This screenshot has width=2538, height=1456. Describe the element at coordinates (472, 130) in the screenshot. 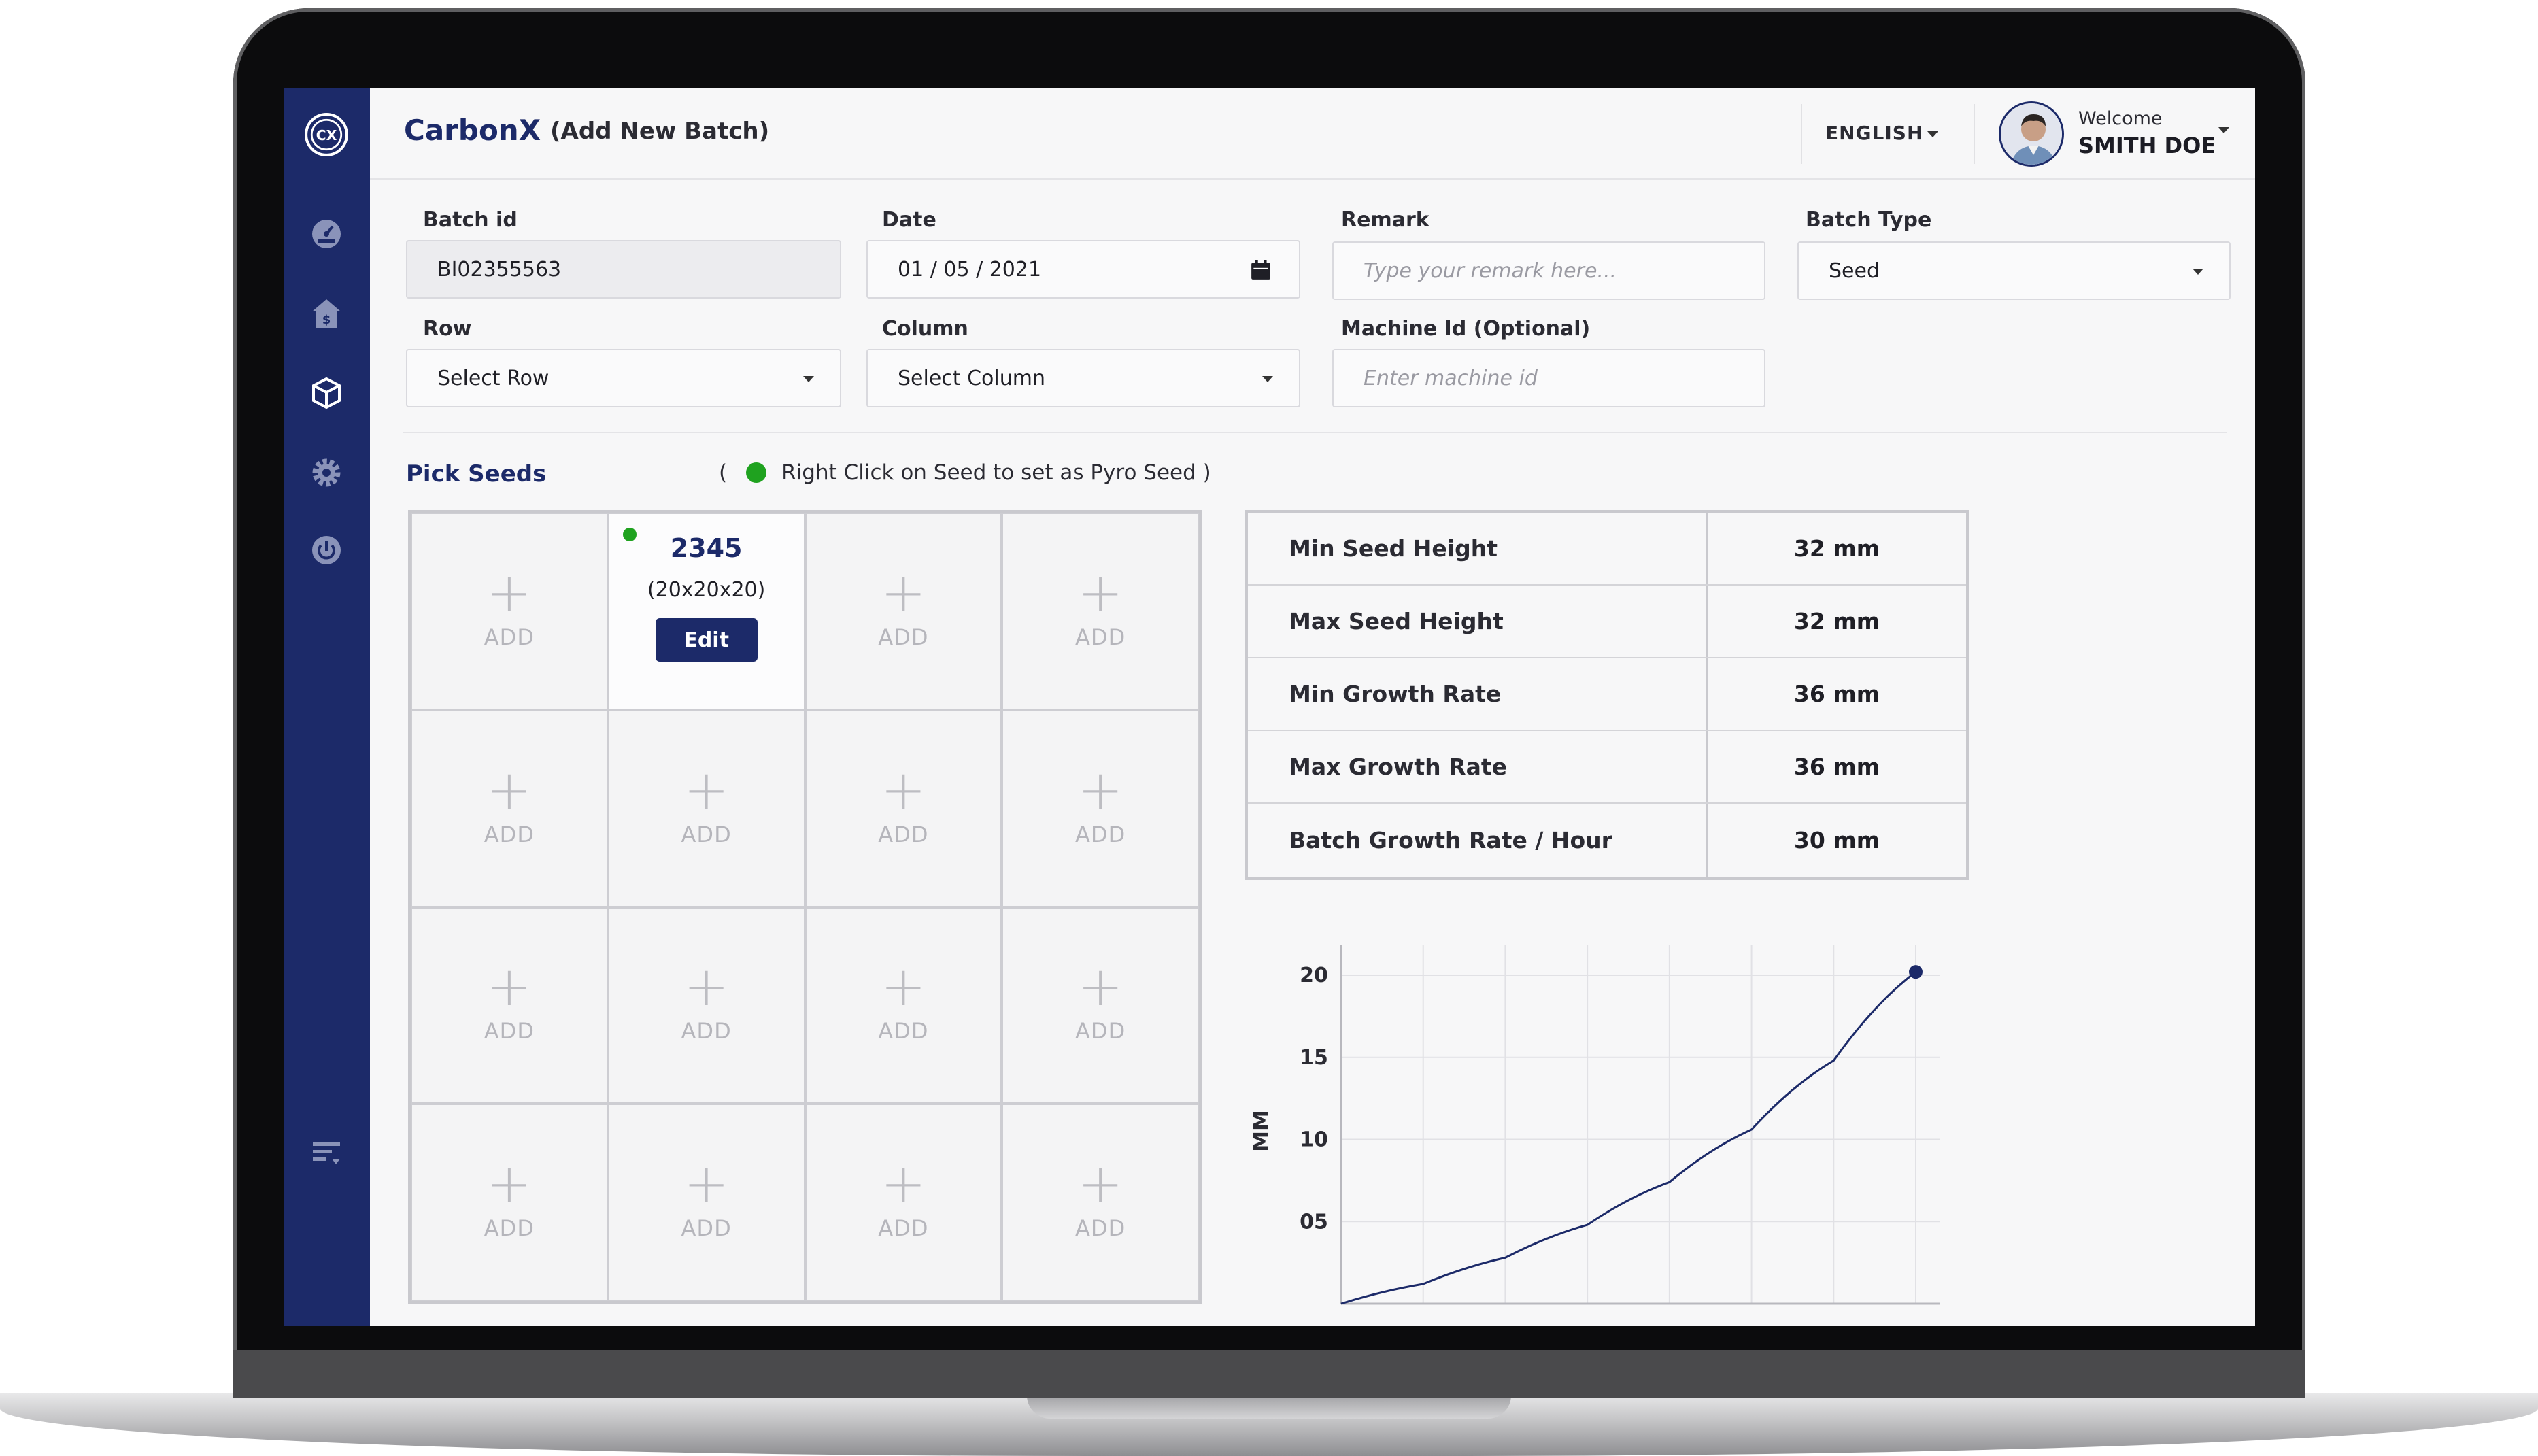

I see `app-title: CarbonX` at that location.